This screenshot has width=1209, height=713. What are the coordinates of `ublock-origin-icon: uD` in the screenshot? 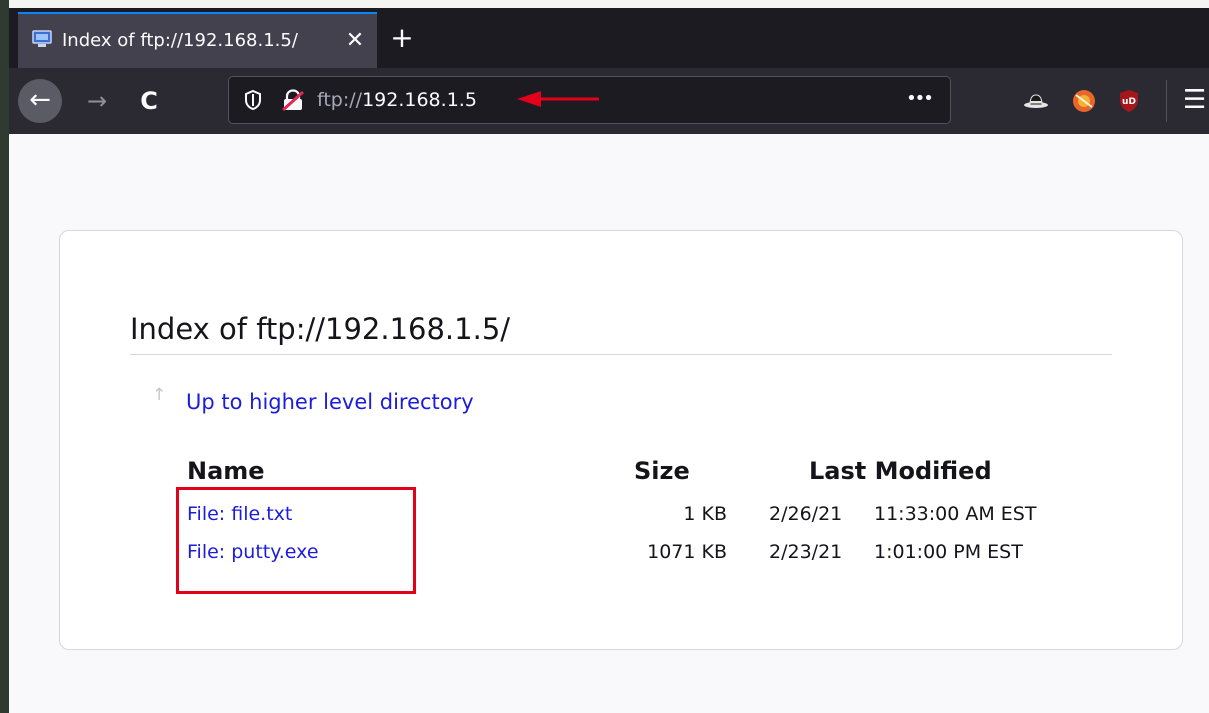 It's located at (1129, 101).